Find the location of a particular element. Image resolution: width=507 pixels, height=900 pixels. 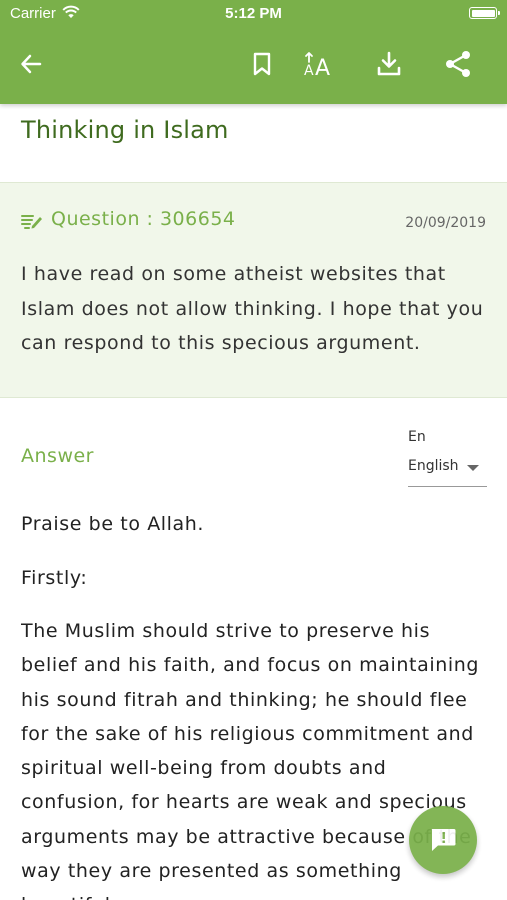

answer-heading: Answer is located at coordinates (57, 456).